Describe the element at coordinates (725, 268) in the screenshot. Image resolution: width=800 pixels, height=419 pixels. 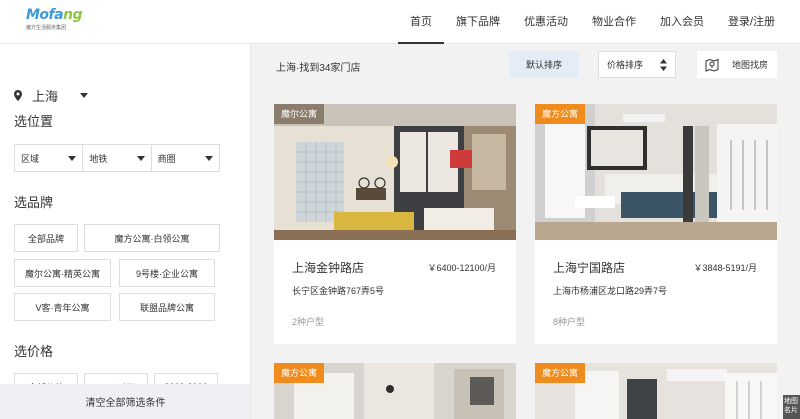
I see `store-price: ￥3848-5191/月` at that location.